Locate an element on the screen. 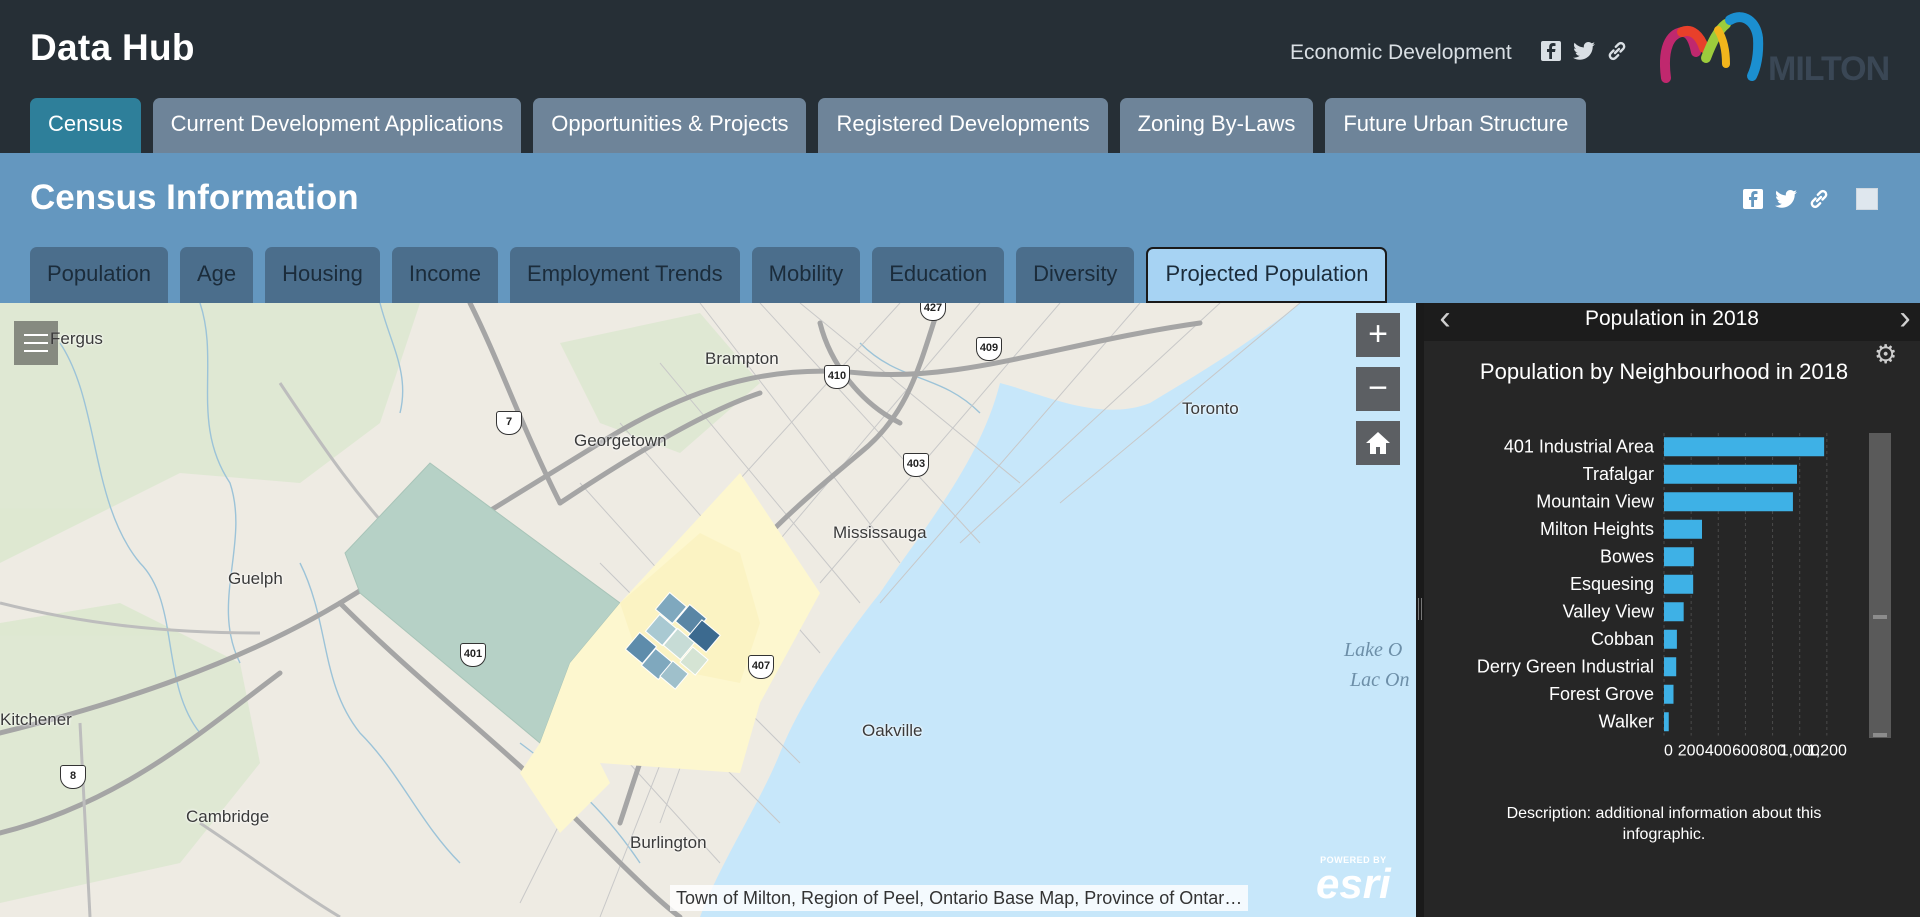 The width and height of the screenshot is (1920, 917). site-title: Data Hub is located at coordinates (112, 47).